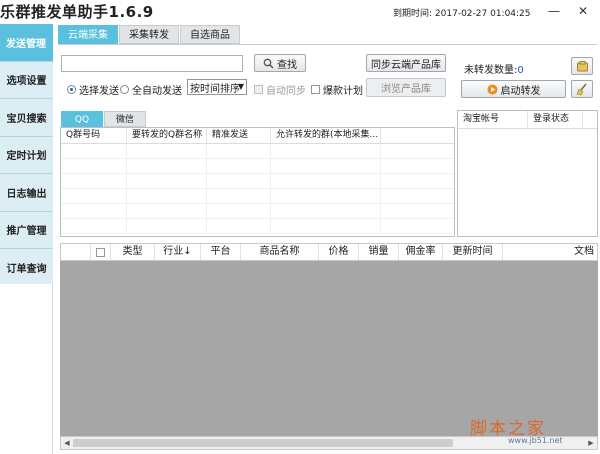 The width and height of the screenshot is (600, 454). I want to click on platform-tabs: QQ 微信, so click(104, 119).